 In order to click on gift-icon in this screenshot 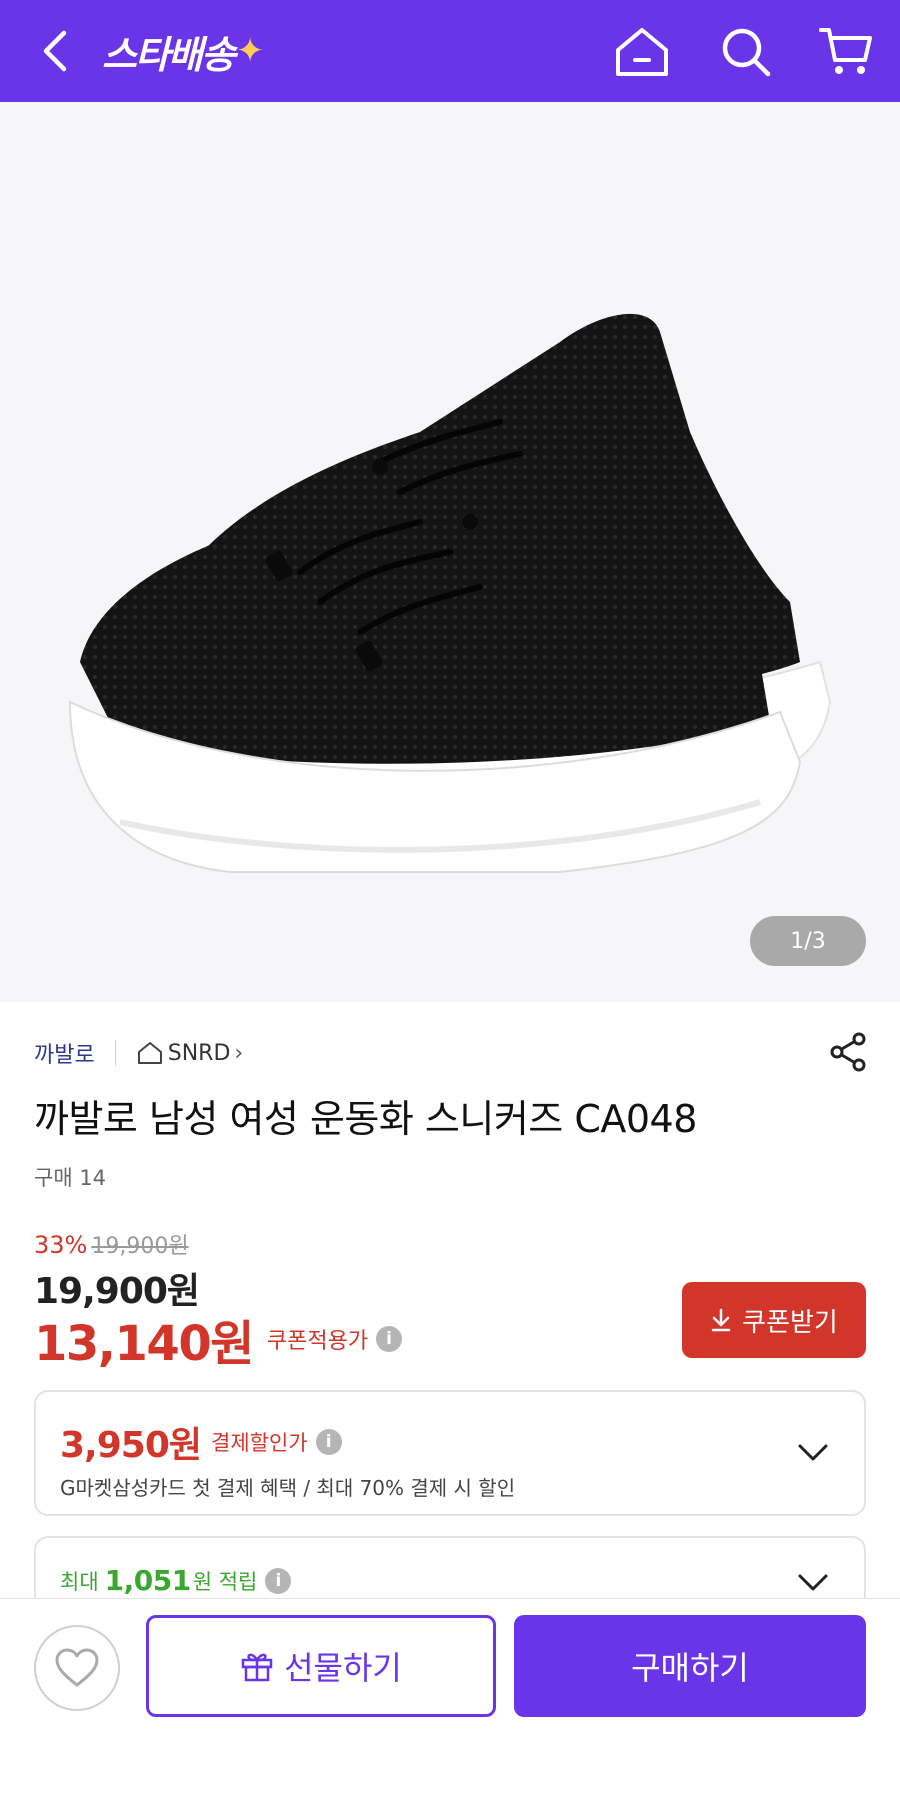, I will do `click(257, 1666)`.